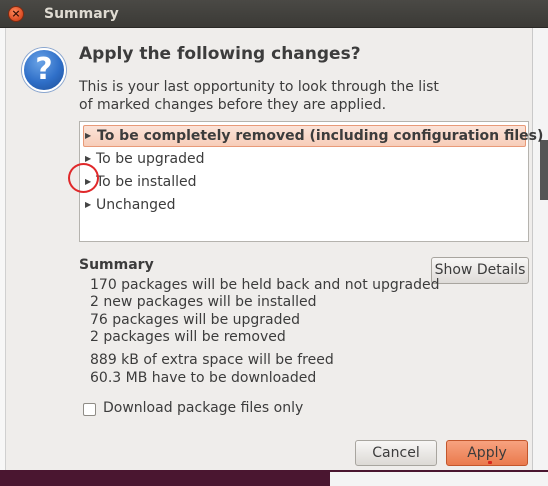 This screenshot has height=486, width=548. Describe the element at coordinates (203, 408) in the screenshot. I see `download-only-label: Download package files only` at that location.